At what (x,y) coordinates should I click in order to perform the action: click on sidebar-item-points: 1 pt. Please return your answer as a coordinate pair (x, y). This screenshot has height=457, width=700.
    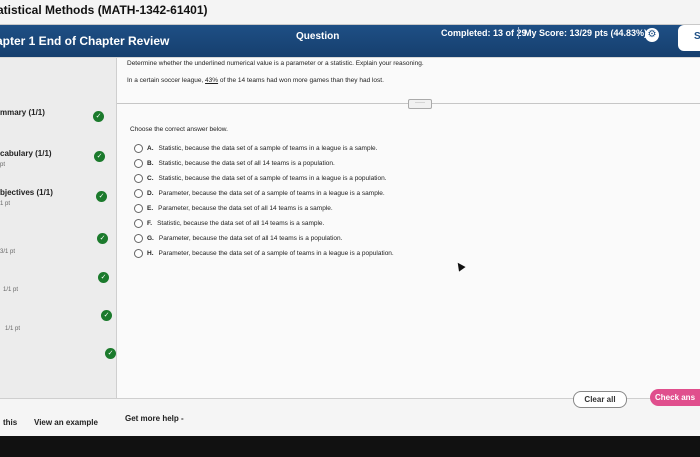
    Looking at the image, I should click on (5, 204).